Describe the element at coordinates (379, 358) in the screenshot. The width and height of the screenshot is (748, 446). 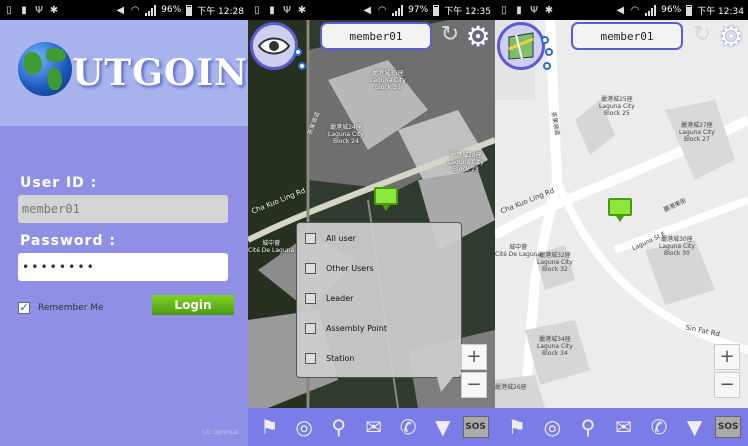
I see `filter-option-station: Station` at that location.